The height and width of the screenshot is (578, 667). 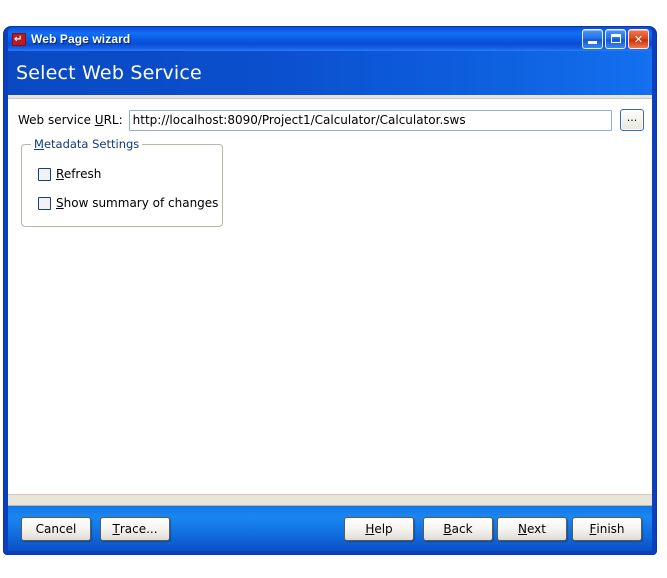 I want to click on finish-accelerator: F, so click(x=593, y=529).